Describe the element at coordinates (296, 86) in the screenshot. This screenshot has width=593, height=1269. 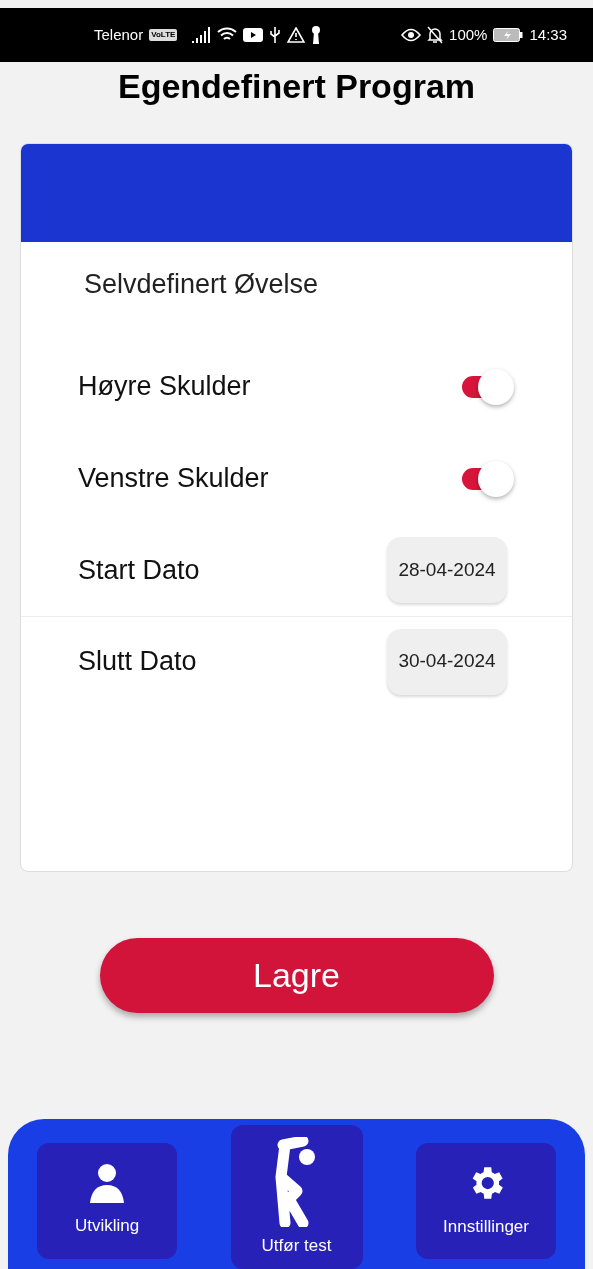
I see `page-title: Egendefinert Program` at that location.